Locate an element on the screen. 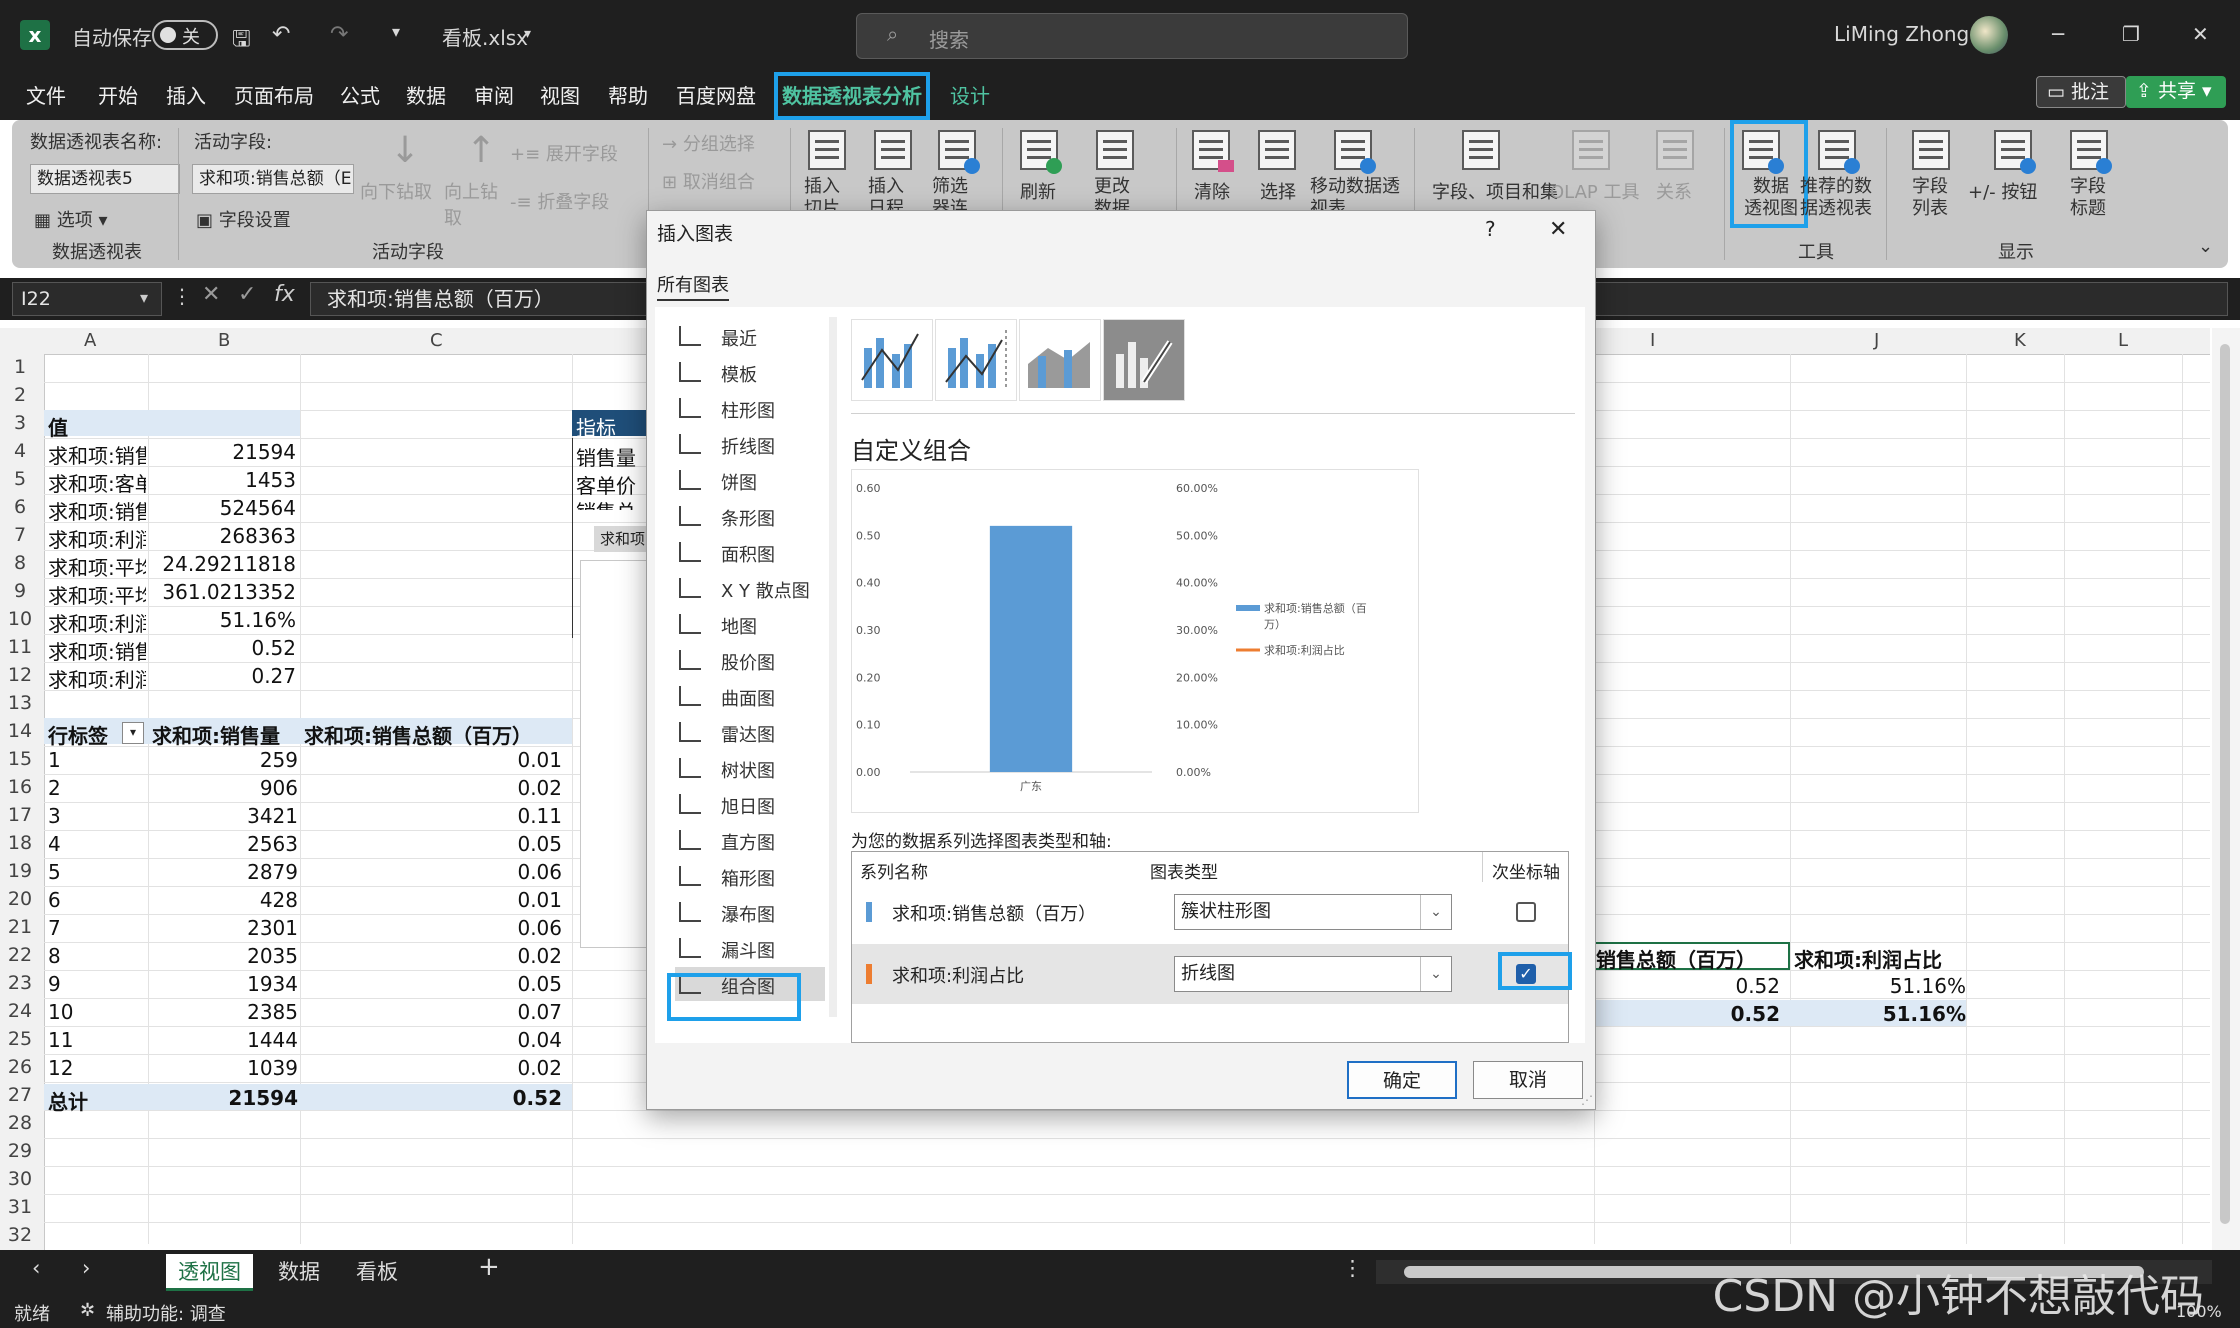 The image size is (2240, 1328). row-header: 3 is located at coordinates (20, 423).